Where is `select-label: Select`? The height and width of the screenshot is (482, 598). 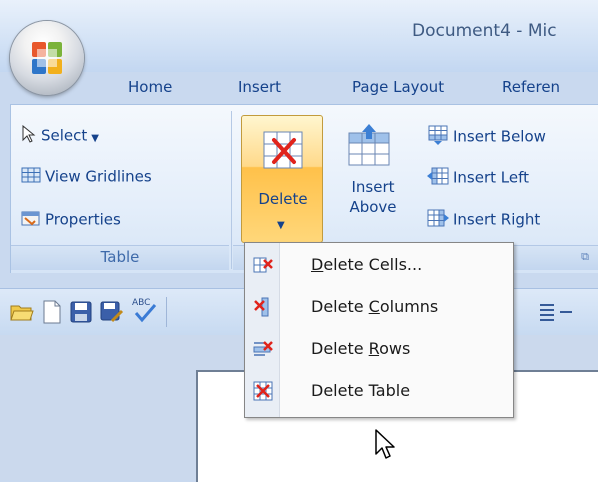
select-label: Select is located at coordinates (64, 135).